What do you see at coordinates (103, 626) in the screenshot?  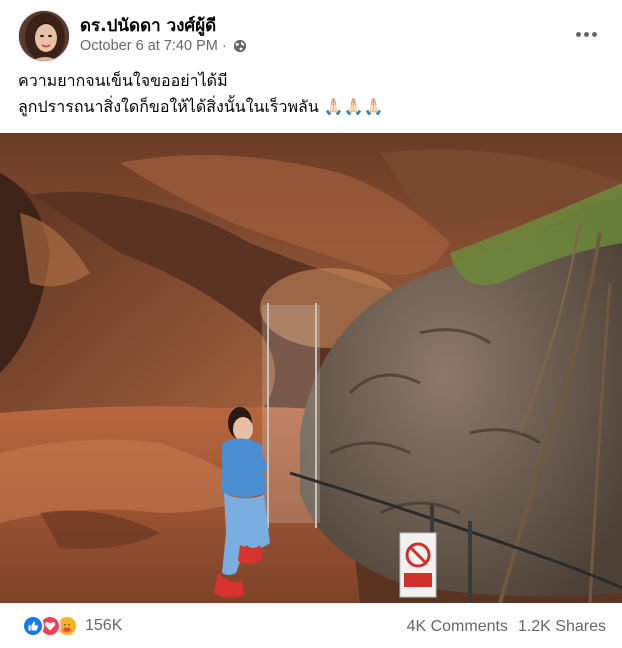 I see `reaction-count: 156K` at bounding box center [103, 626].